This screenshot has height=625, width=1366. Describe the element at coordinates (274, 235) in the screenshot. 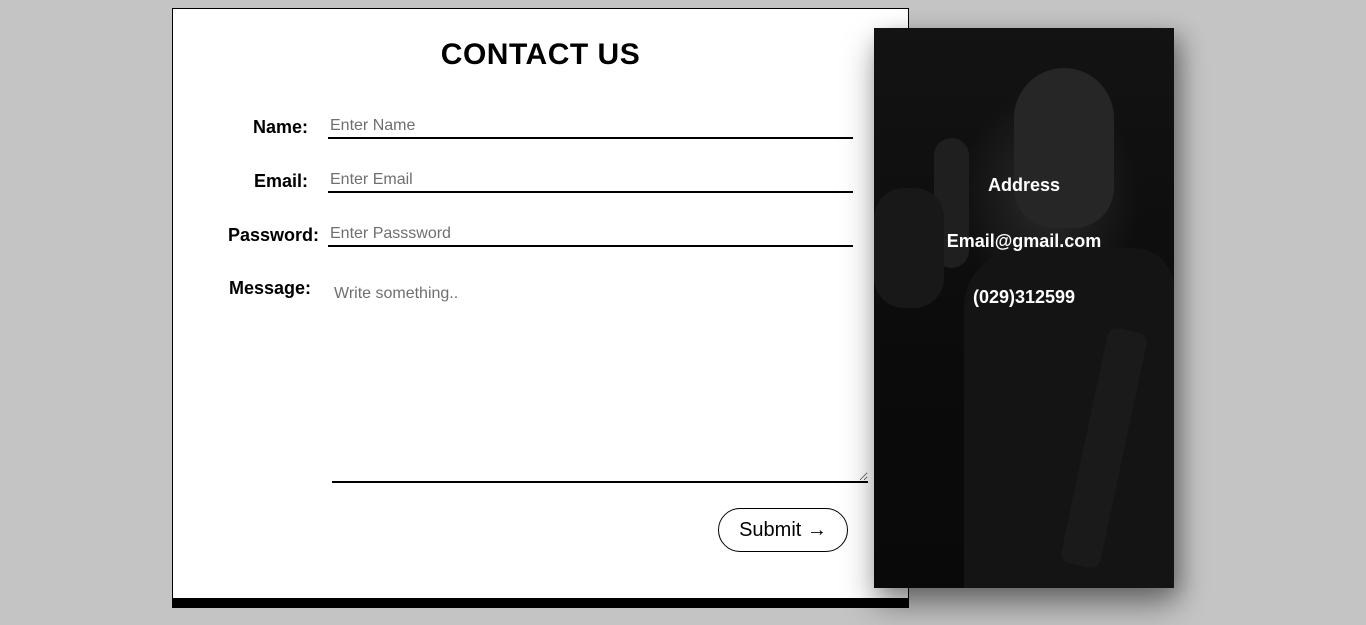

I see `password-label: Password:` at that location.